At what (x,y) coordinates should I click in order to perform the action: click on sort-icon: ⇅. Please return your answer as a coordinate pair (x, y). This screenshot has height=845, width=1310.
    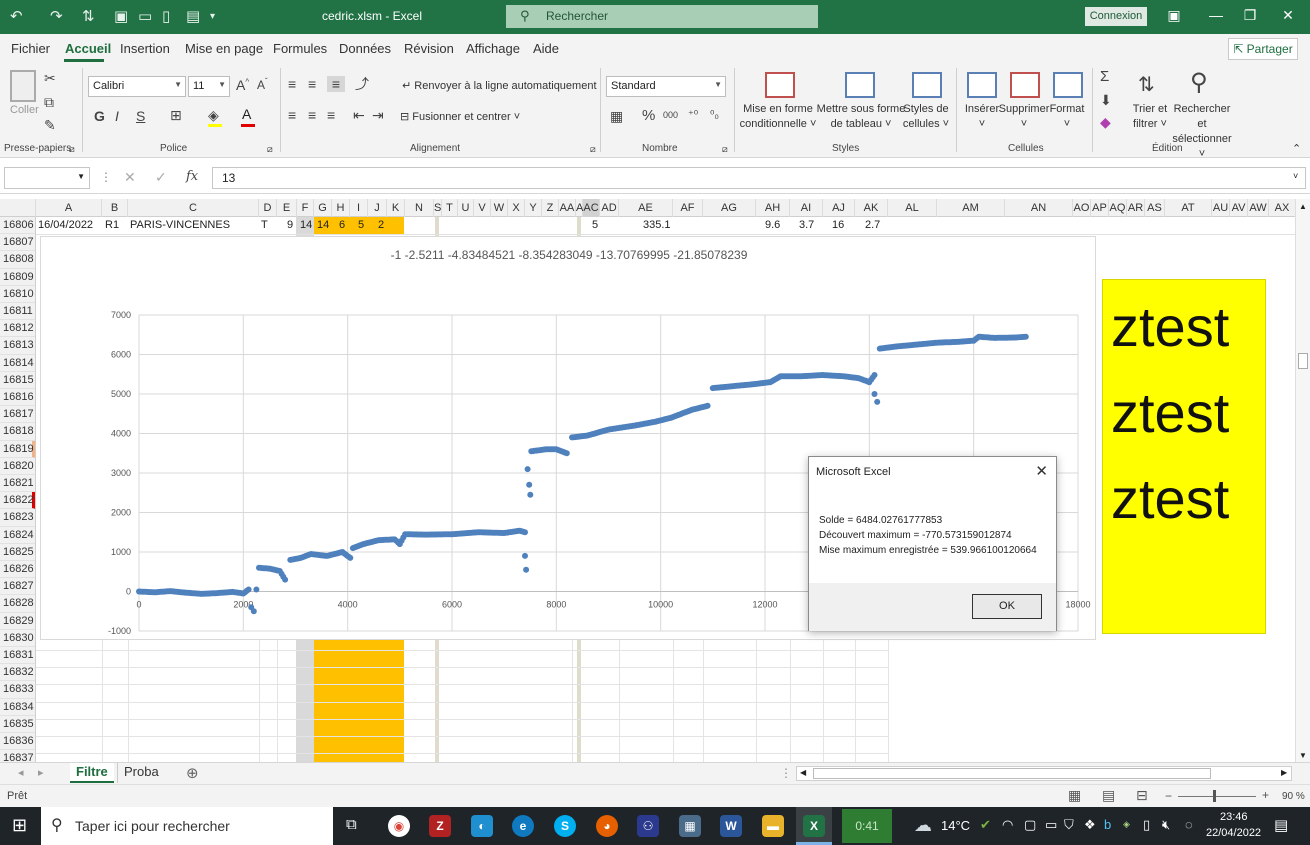
    Looking at the image, I should click on (88, 16).